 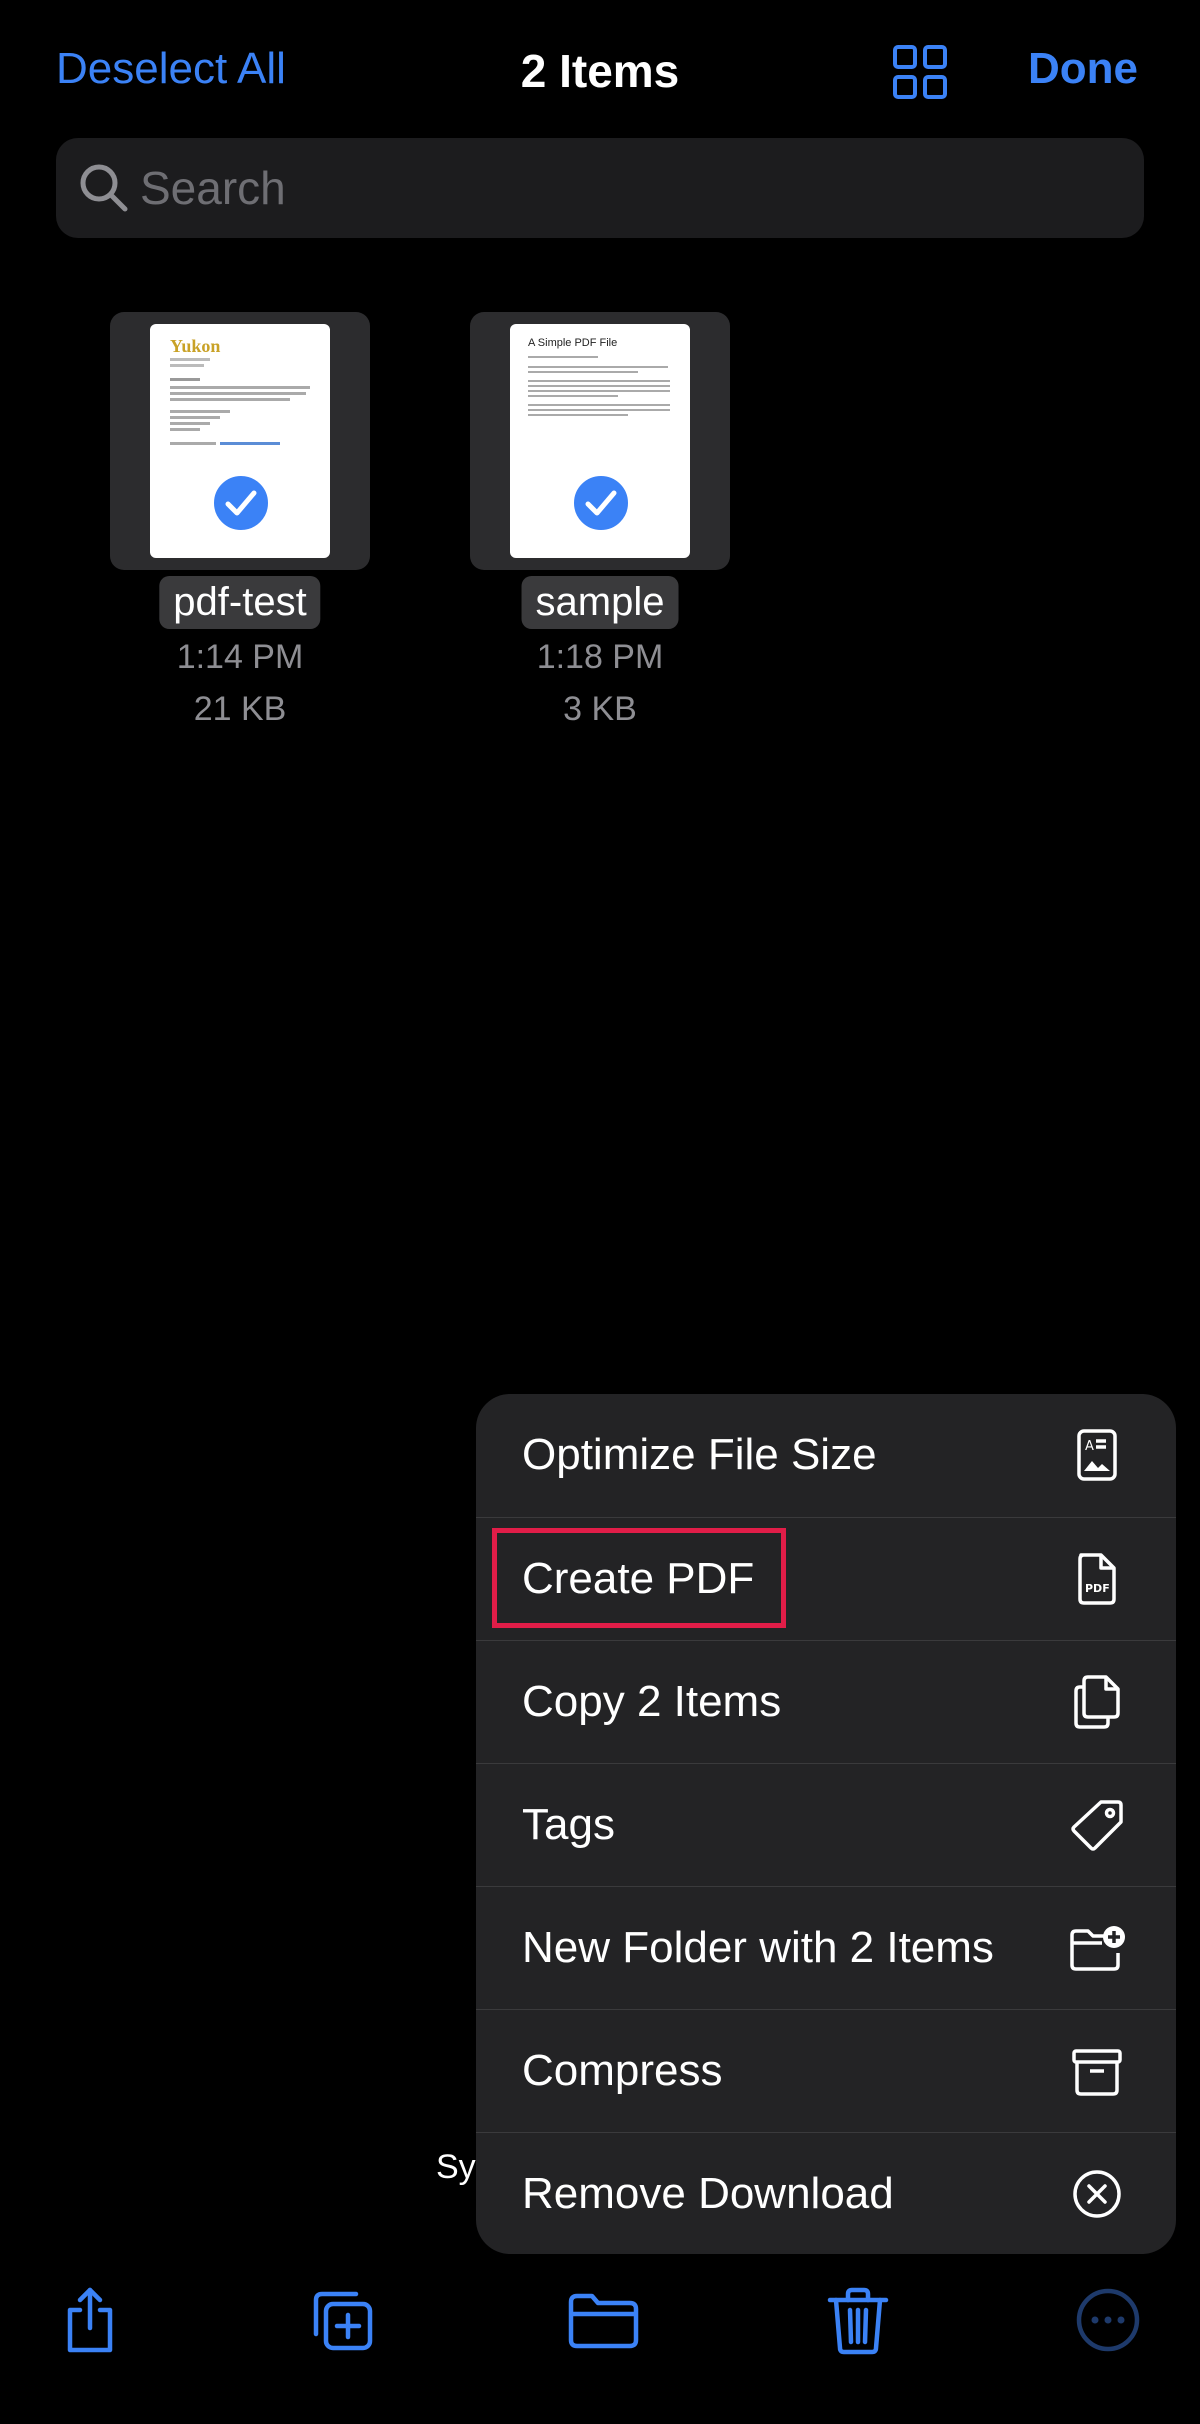 I want to click on file-size: 3 KB, so click(x=600, y=709).